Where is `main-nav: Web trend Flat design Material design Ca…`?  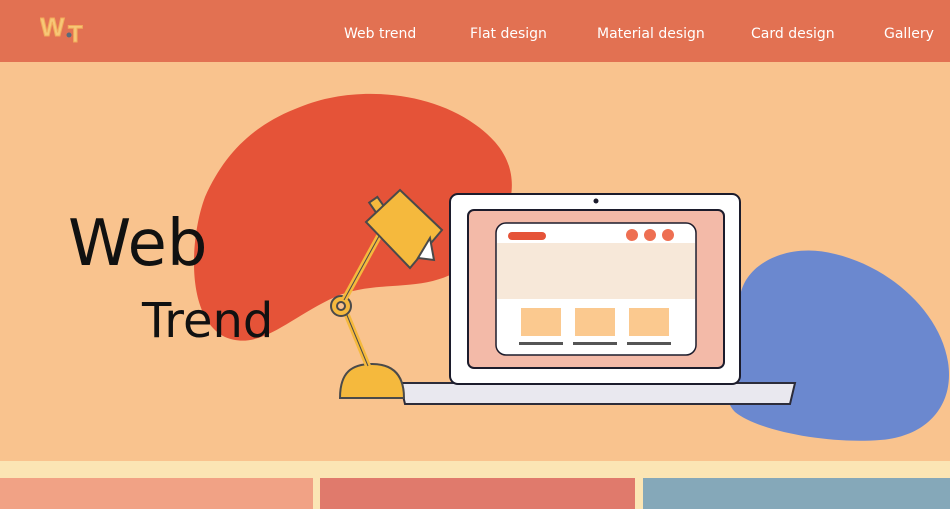
main-nav: Web trend Flat design Material design Ca… is located at coordinates (475, 31).